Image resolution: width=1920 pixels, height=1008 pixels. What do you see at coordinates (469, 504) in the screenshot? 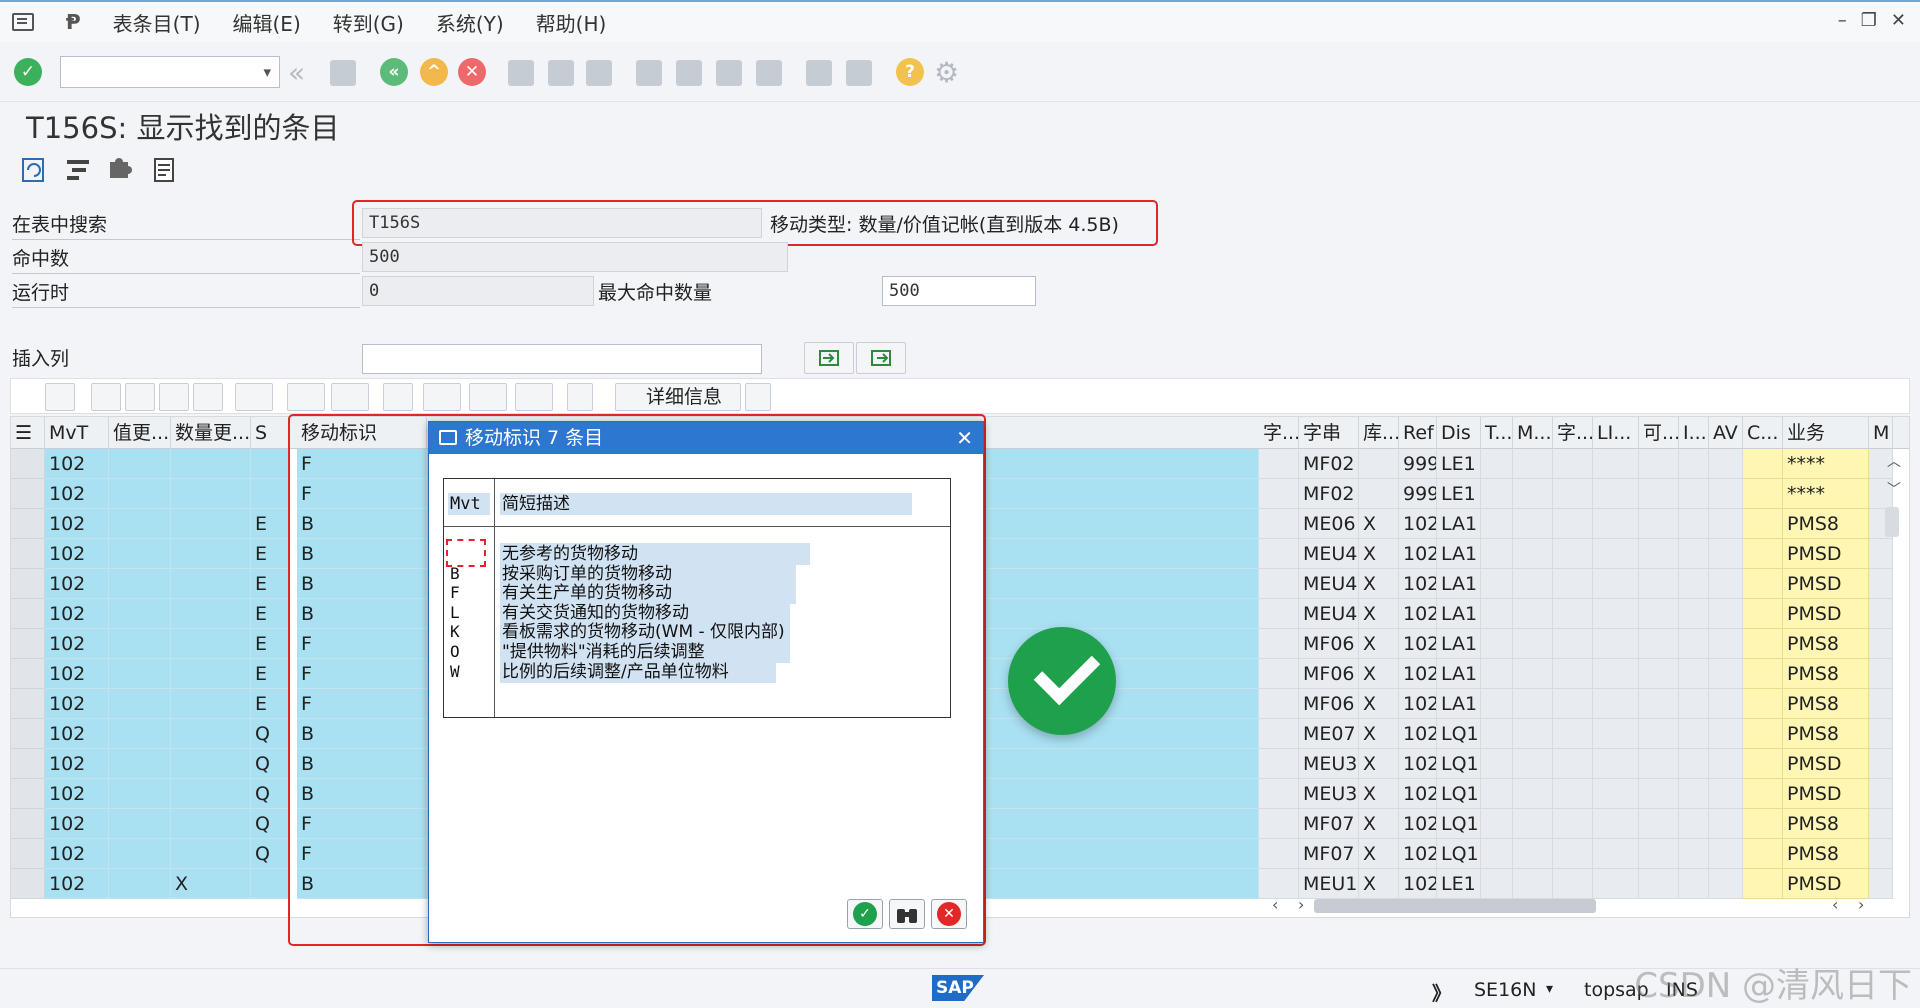
I see `col-key-header: Mvt` at bounding box center [469, 504].